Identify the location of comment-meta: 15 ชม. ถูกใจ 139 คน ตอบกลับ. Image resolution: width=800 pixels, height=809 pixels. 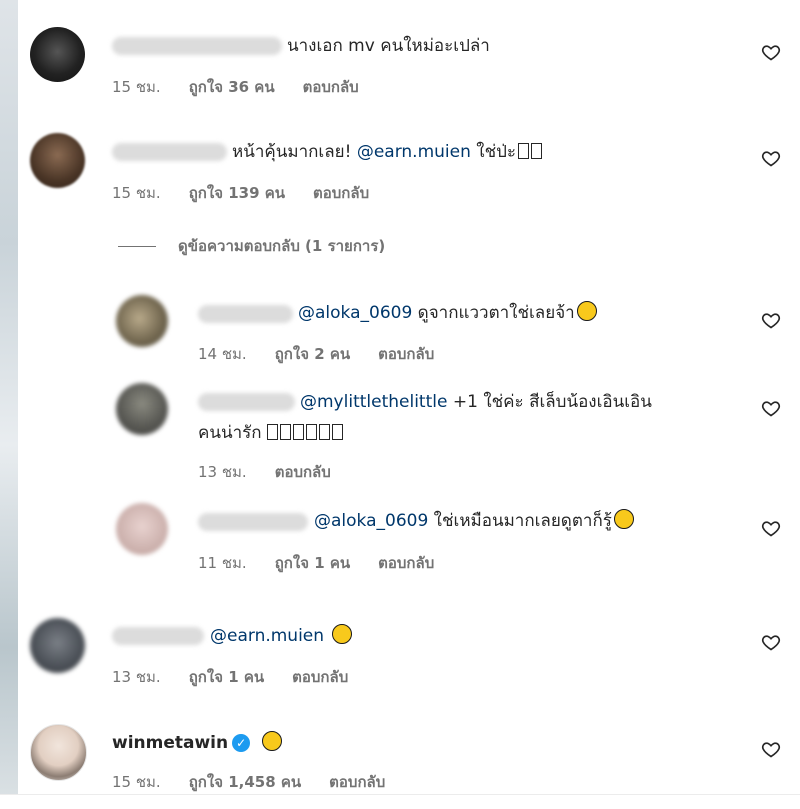
(240, 193).